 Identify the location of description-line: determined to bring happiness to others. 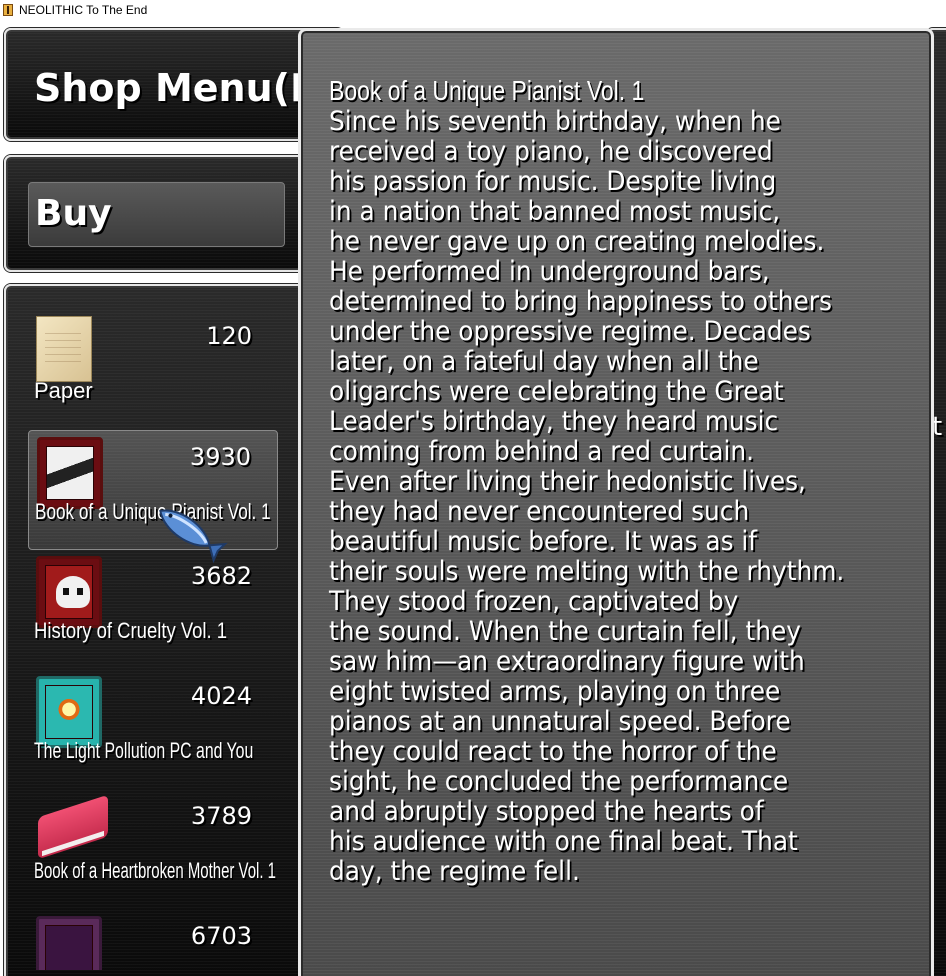
(580, 301).